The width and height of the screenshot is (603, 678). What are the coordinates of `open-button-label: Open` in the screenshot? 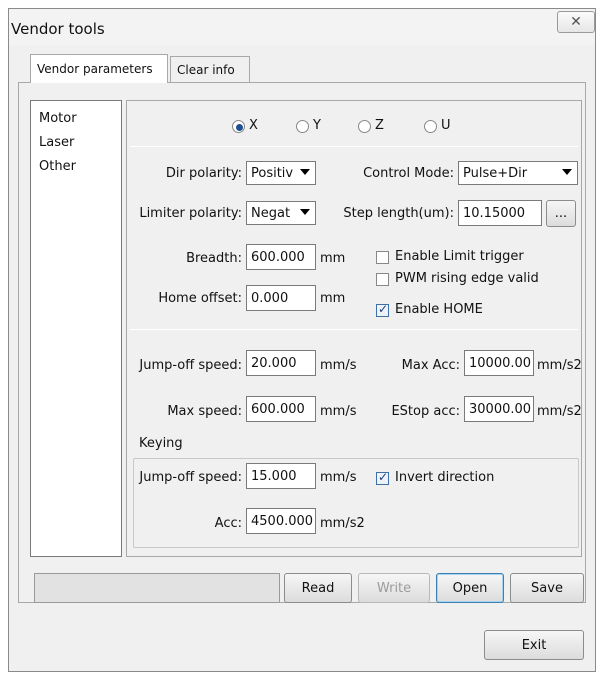 It's located at (470, 588).